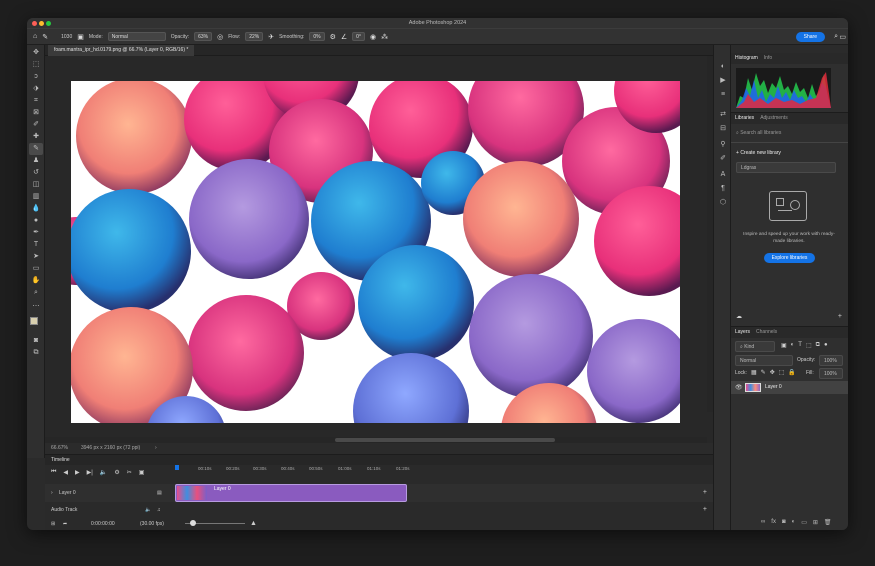 Image resolution: width=875 pixels, height=566 pixels. Describe the element at coordinates (36, 209) in the screenshot. I see `blur-tool-icon: 💧` at that location.